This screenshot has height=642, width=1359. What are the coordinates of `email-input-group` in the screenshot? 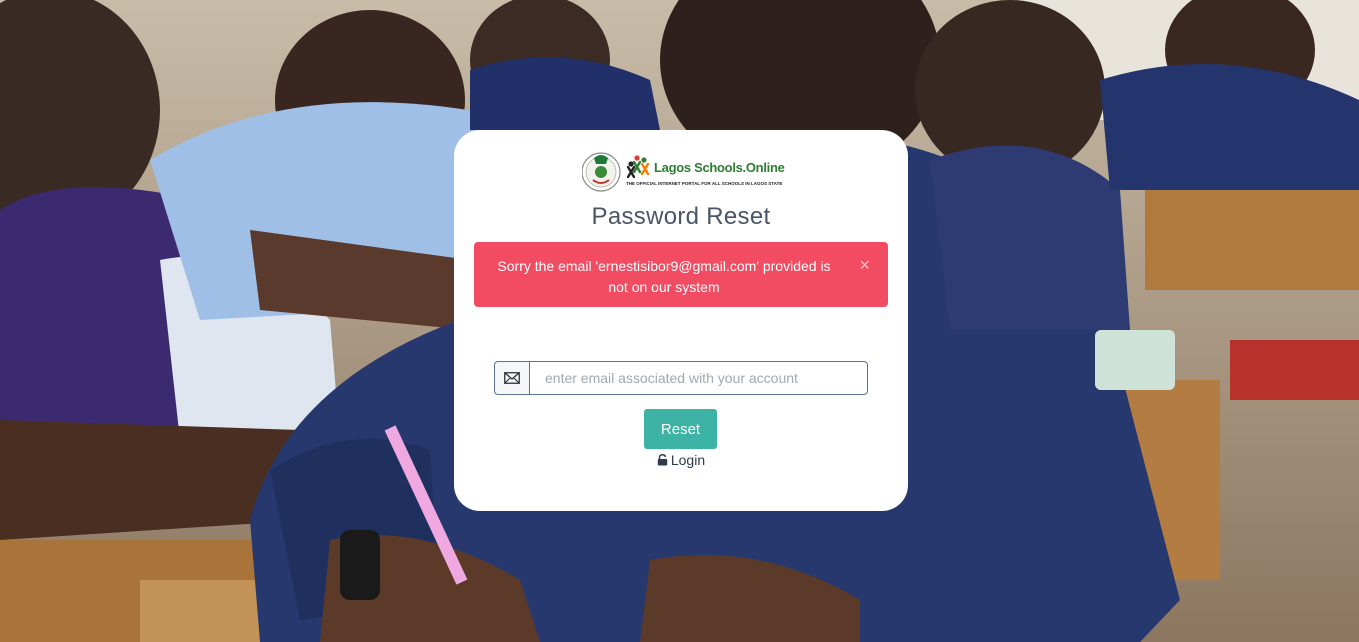 It's located at (681, 378).